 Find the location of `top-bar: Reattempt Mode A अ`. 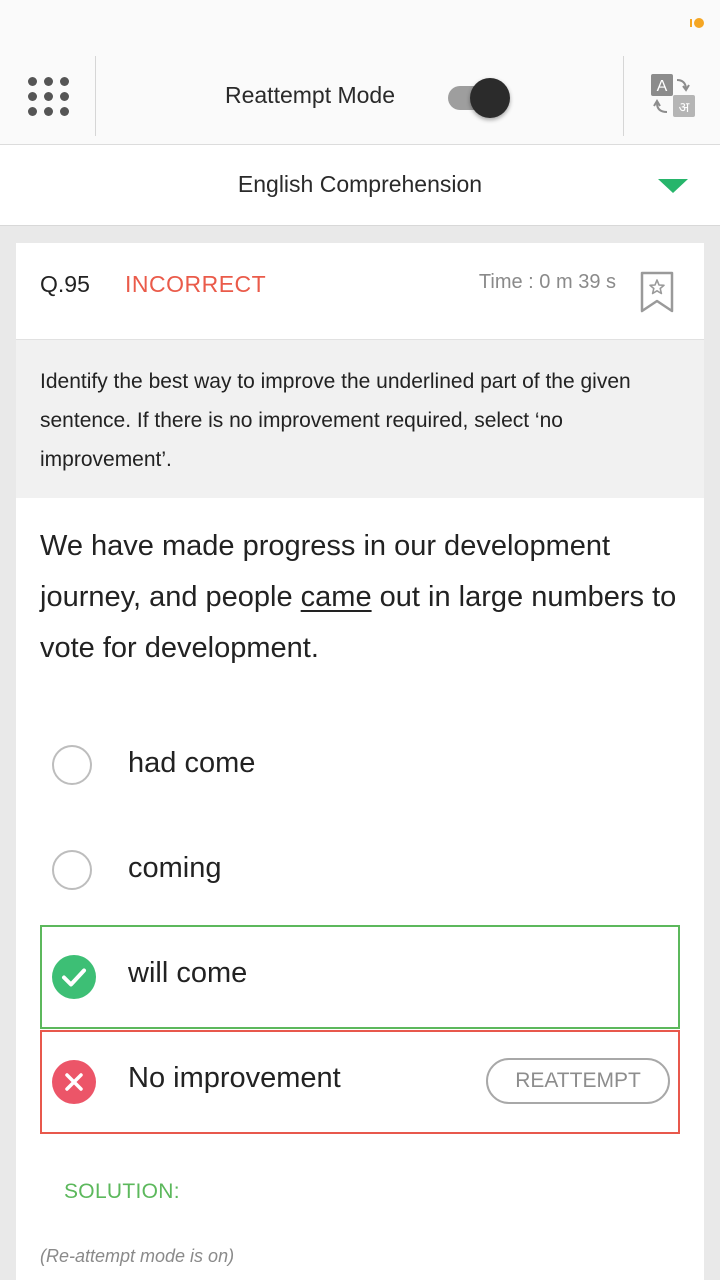

top-bar: Reattempt Mode A अ is located at coordinates (360, 94).